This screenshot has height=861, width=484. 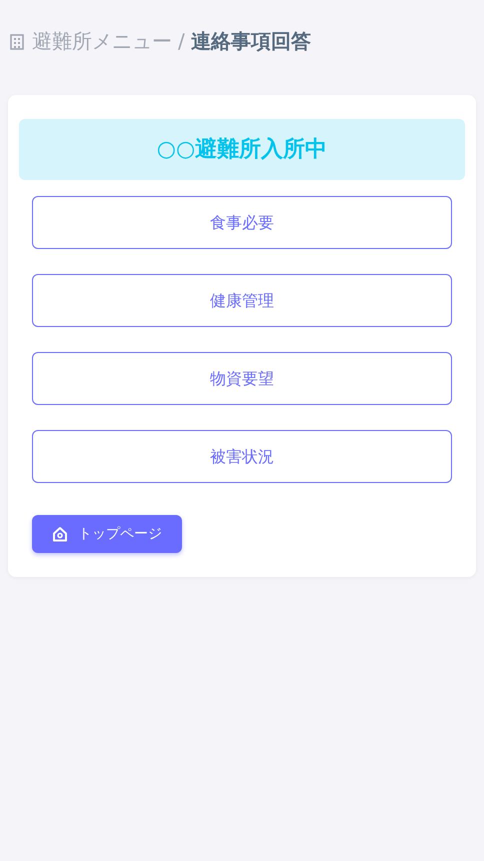 I want to click on page-title: 連絡事項回答, so click(x=250, y=41).